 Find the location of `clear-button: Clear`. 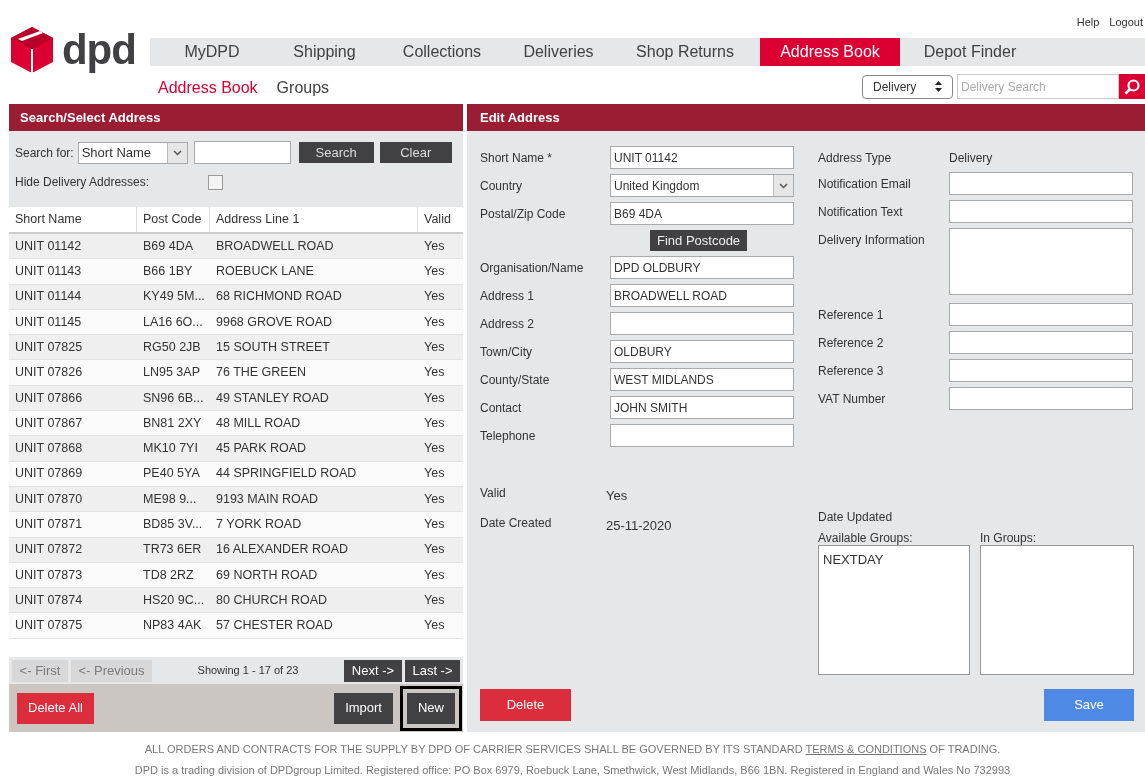

clear-button: Clear is located at coordinates (415, 152).